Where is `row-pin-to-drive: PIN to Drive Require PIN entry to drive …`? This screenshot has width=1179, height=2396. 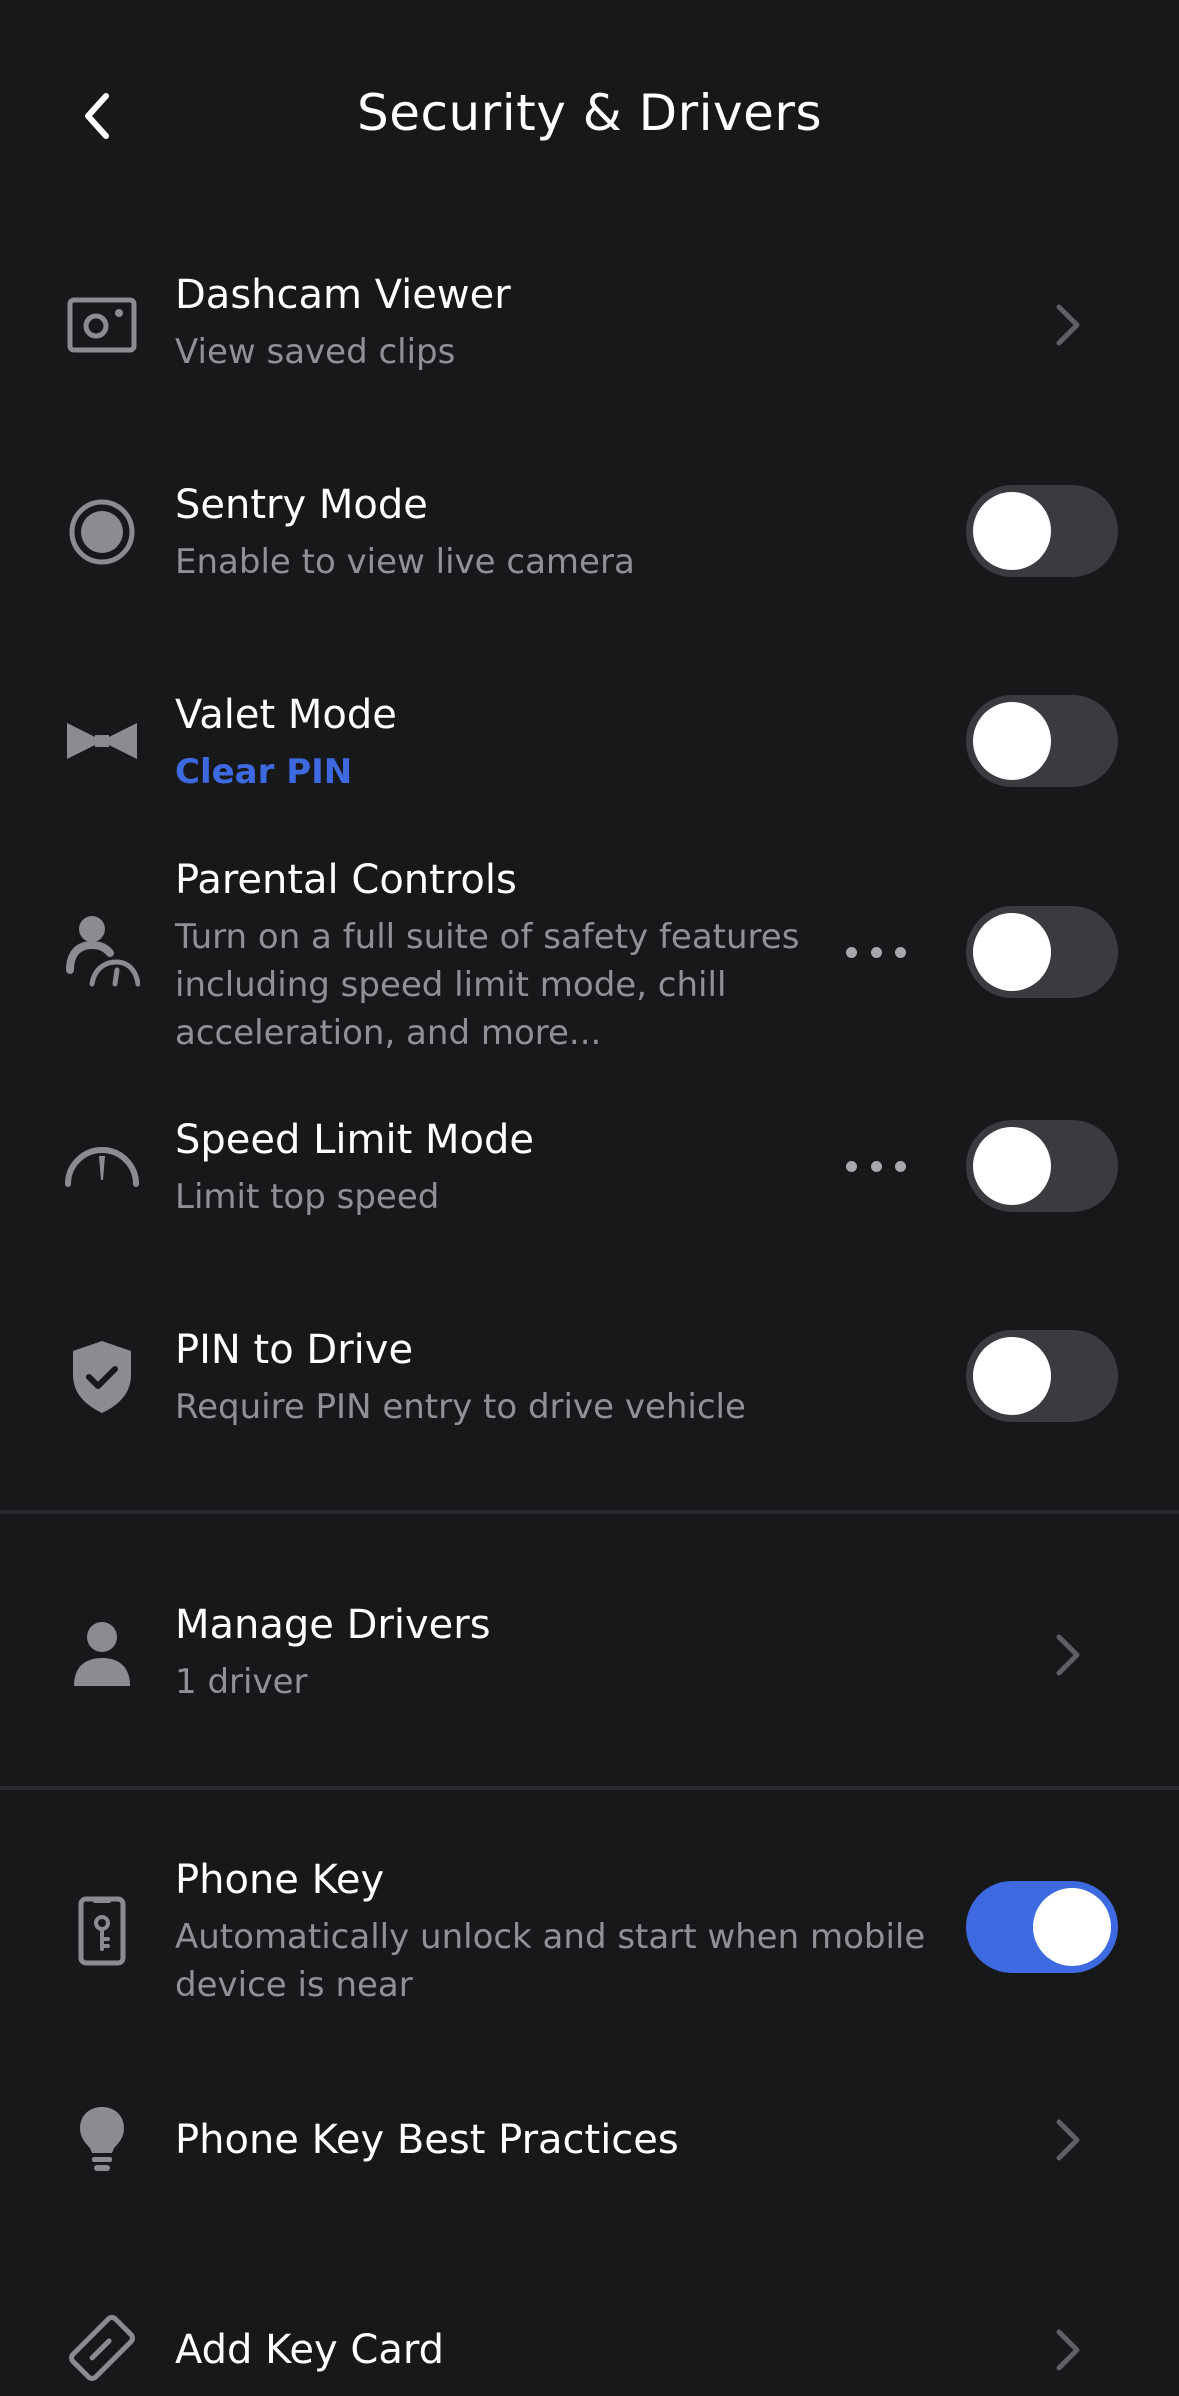 row-pin-to-drive: PIN to Drive Require PIN entry to drive … is located at coordinates (589, 1380).